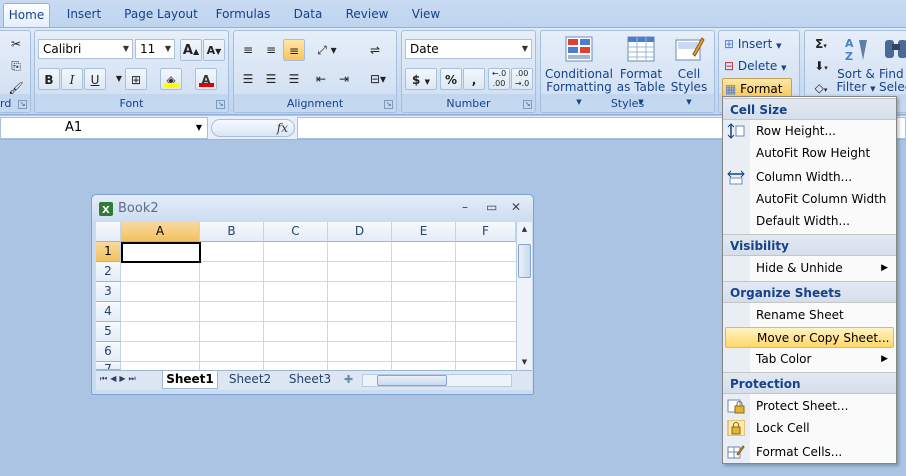 Image resolution: width=906 pixels, height=476 pixels. I want to click on menu-item-autofit-column-width: AutoFit Column Width, so click(809, 199).